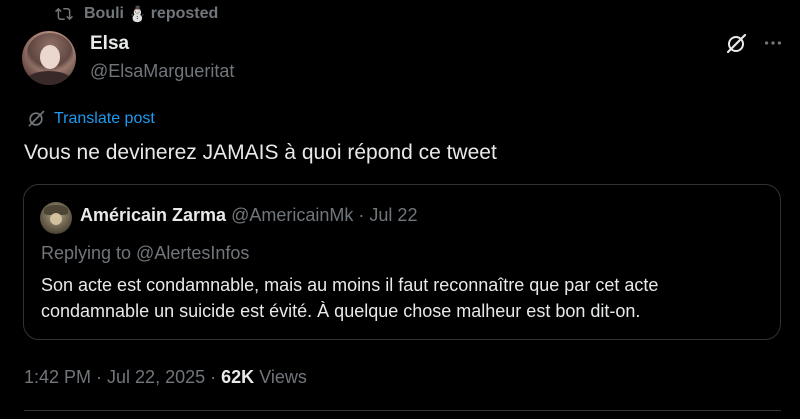  What do you see at coordinates (736, 44) in the screenshot?
I see `grok-icon` at bounding box center [736, 44].